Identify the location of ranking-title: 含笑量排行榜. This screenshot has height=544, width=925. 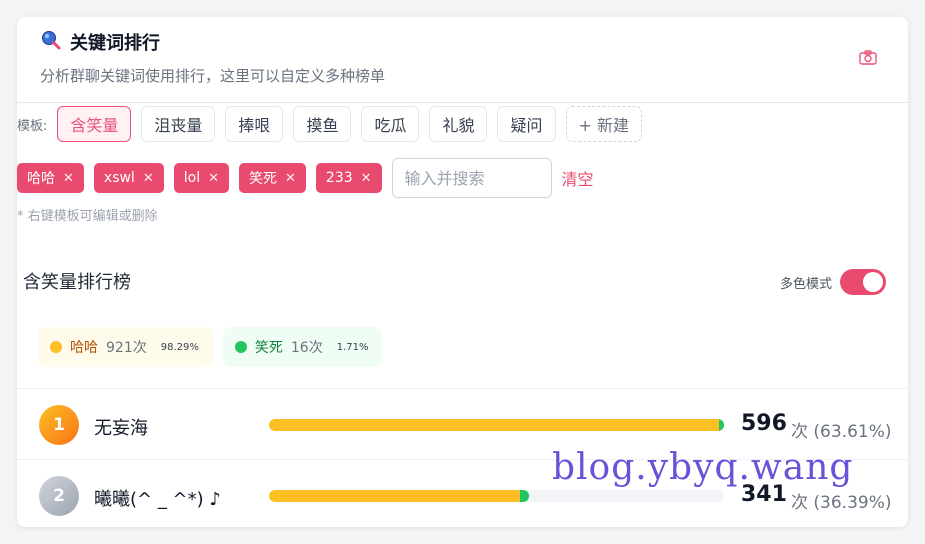
(77, 282).